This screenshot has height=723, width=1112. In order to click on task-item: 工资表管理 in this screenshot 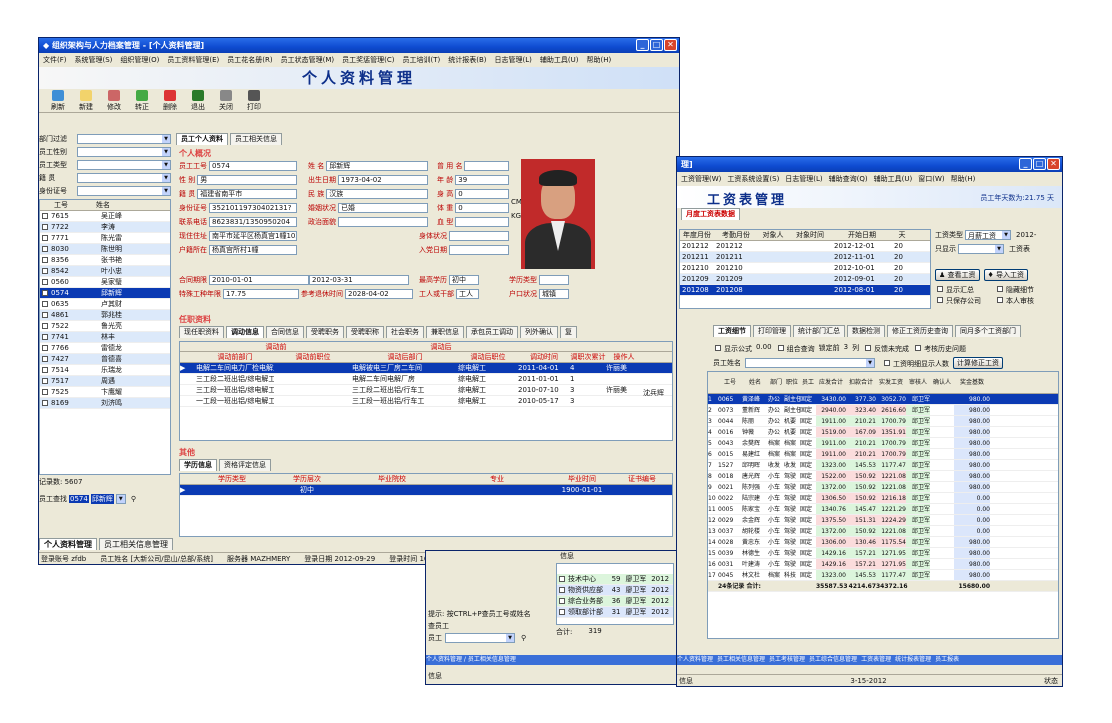, I will do `click(876, 659)`.